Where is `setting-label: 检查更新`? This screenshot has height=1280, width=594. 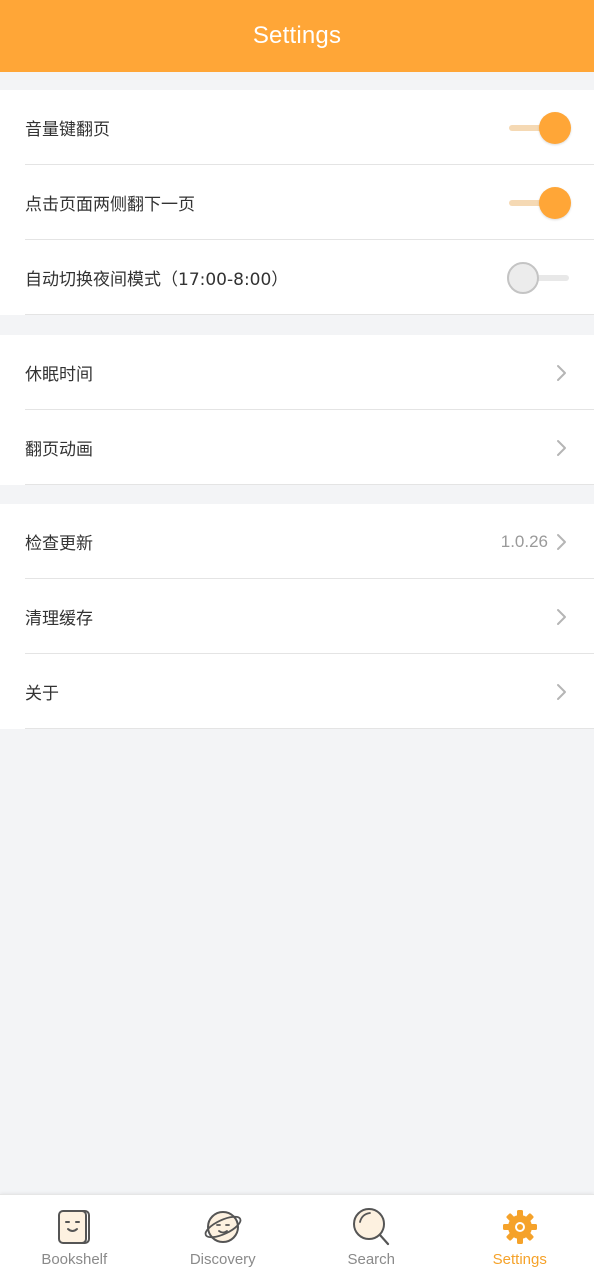
setting-label: 检查更新 is located at coordinates (59, 544).